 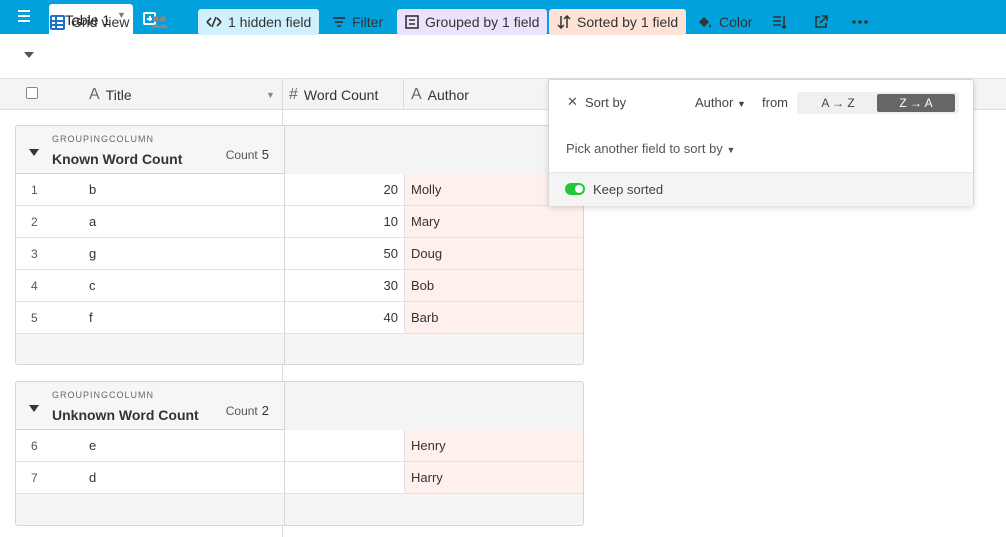 What do you see at coordinates (265, 154) in the screenshot?
I see `group-count-value: 5` at bounding box center [265, 154].